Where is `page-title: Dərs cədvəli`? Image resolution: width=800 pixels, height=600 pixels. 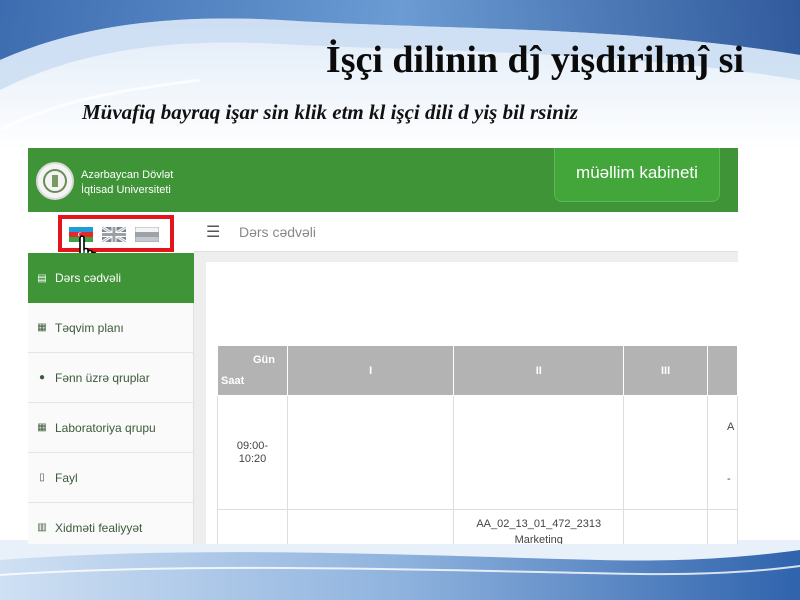 page-title: Dərs cədvəli is located at coordinates (278, 232).